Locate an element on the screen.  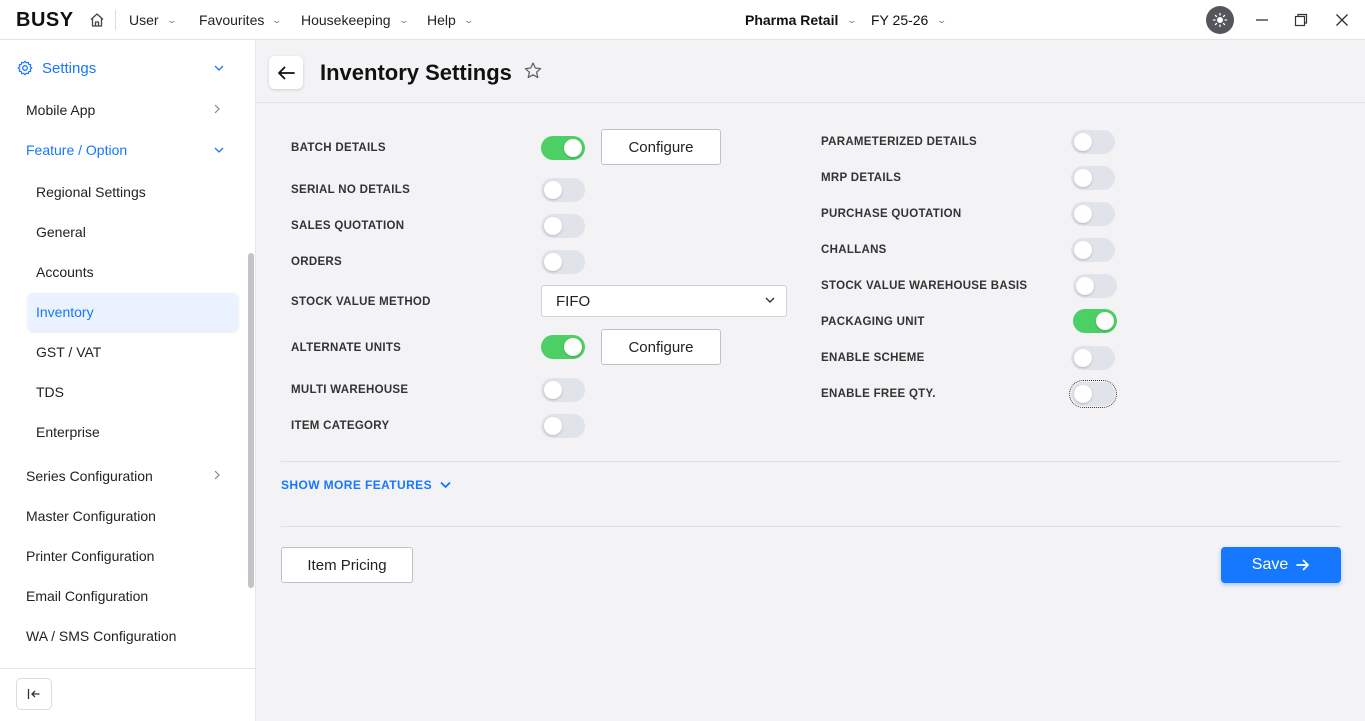
mrp-details-label: MRP DETAILS is located at coordinates (861, 178).